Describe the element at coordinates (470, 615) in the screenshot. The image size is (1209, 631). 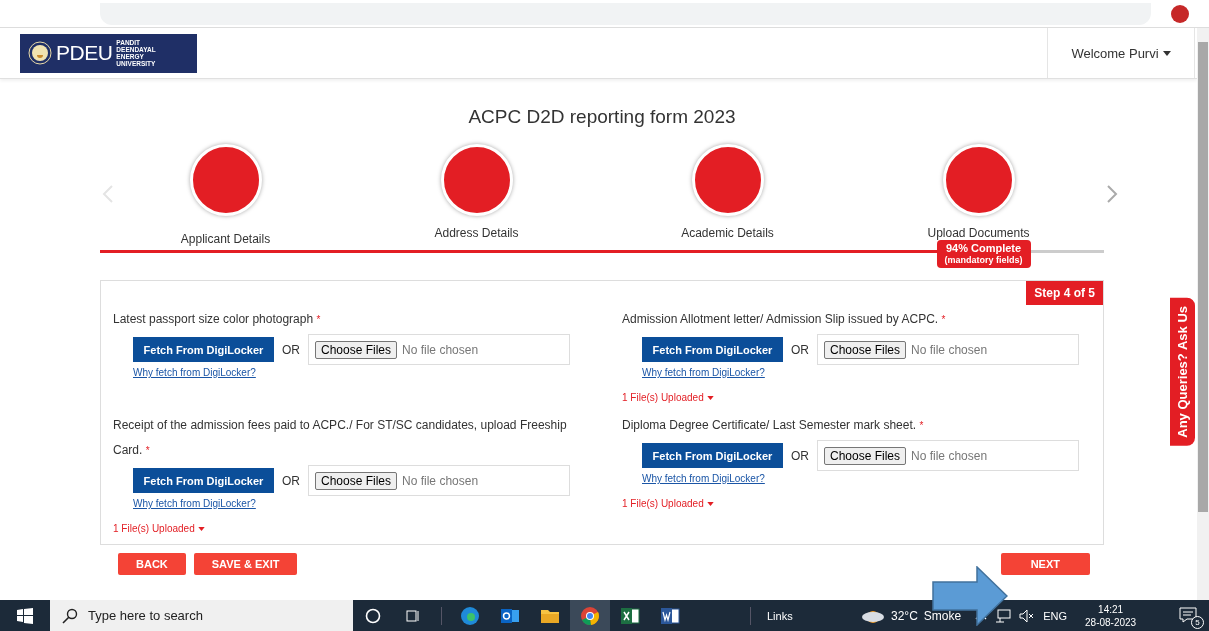
I see `browser-swirl-icon` at that location.